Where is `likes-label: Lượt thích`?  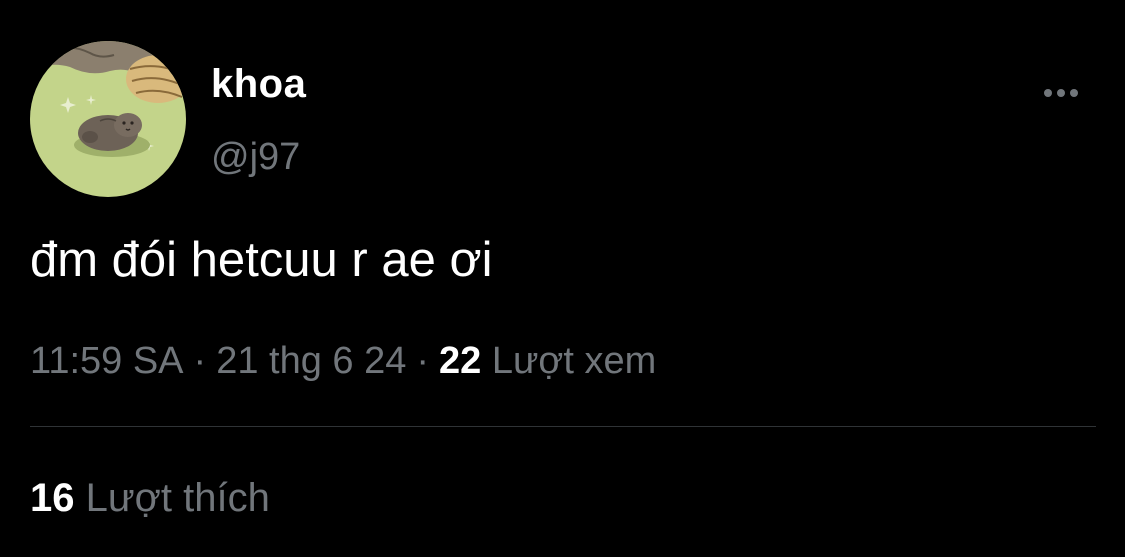
likes-label: Lượt thích is located at coordinates (177, 498).